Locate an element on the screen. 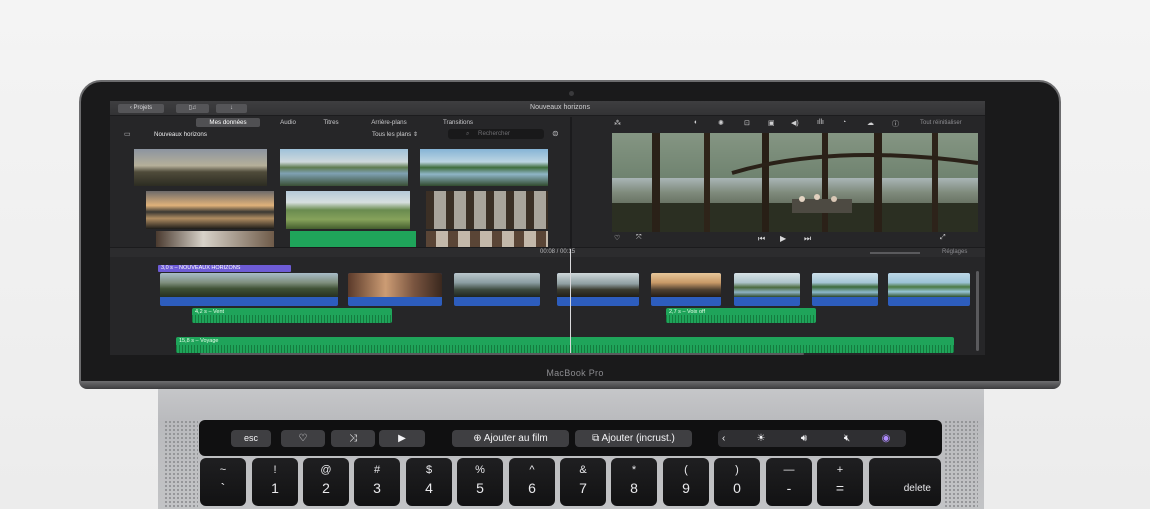 The height and width of the screenshot is (509, 1150). magic-wand-icon: ⁂ is located at coordinates (617, 123).